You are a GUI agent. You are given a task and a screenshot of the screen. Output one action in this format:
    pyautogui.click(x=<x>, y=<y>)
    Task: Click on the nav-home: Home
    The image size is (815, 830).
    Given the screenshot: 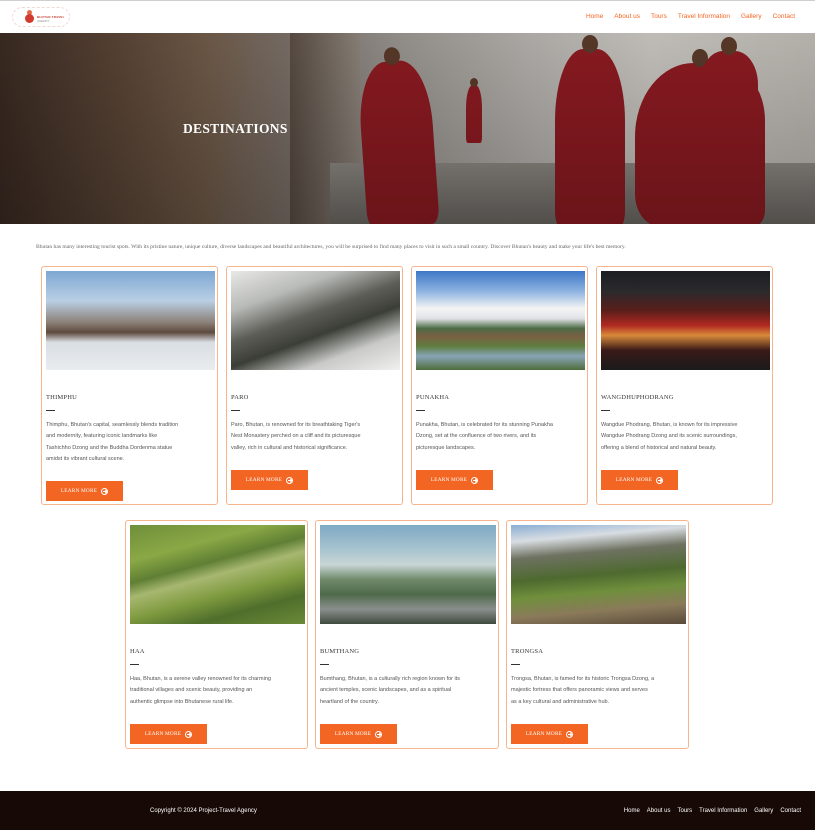 What is the action you would take?
    pyautogui.click(x=594, y=16)
    